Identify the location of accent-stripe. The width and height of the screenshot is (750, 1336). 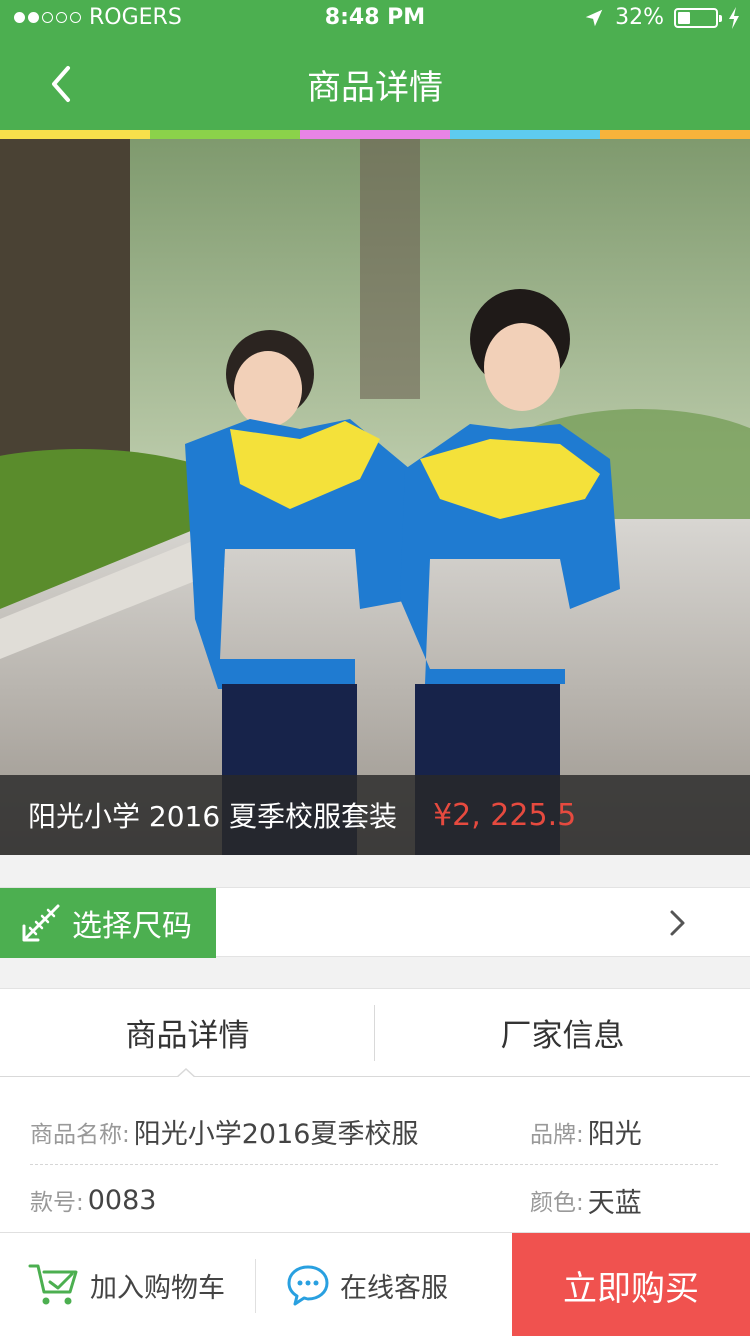
(375, 134).